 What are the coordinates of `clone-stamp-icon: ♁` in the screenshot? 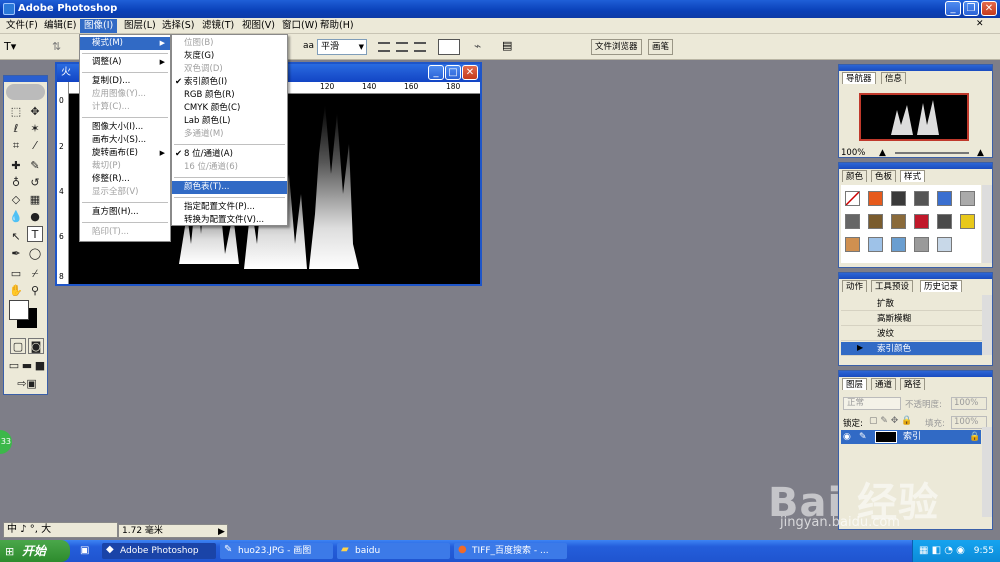 It's located at (16, 183).